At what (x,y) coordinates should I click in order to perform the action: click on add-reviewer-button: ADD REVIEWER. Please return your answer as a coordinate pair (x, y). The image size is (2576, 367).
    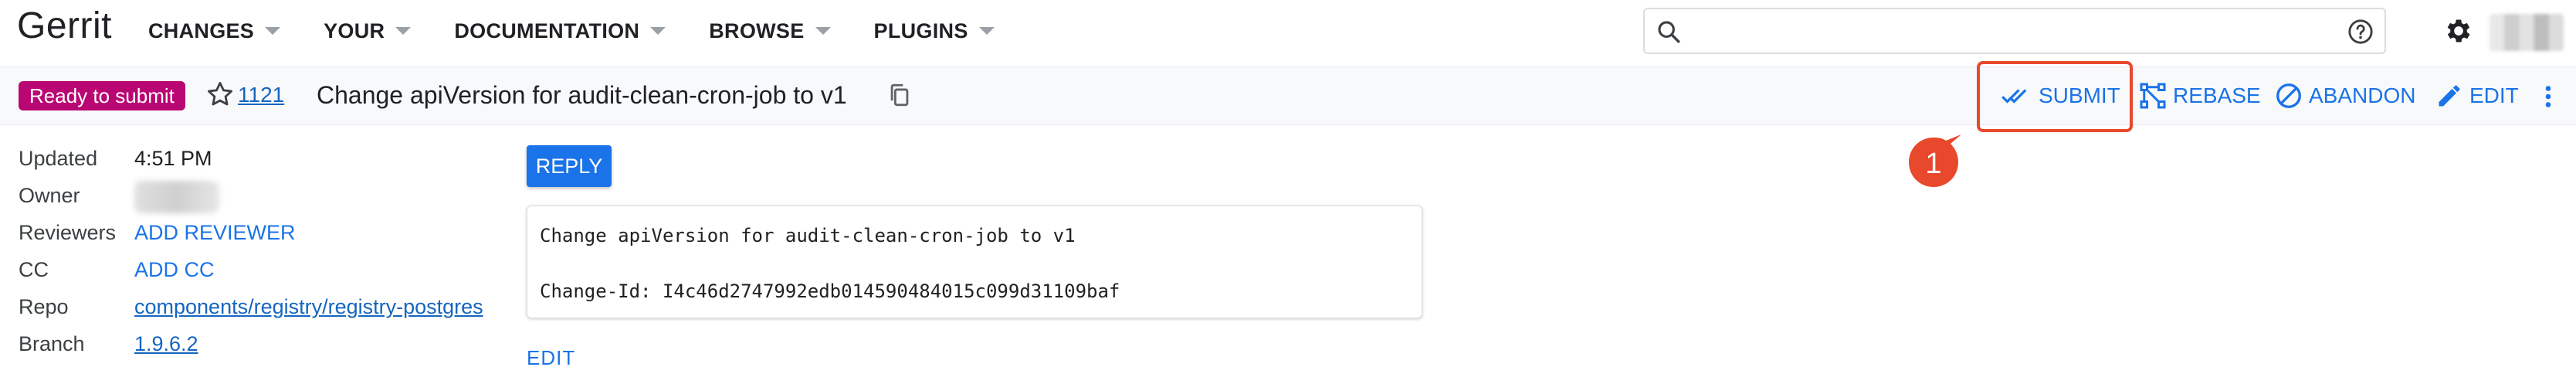
    Looking at the image, I should click on (215, 233).